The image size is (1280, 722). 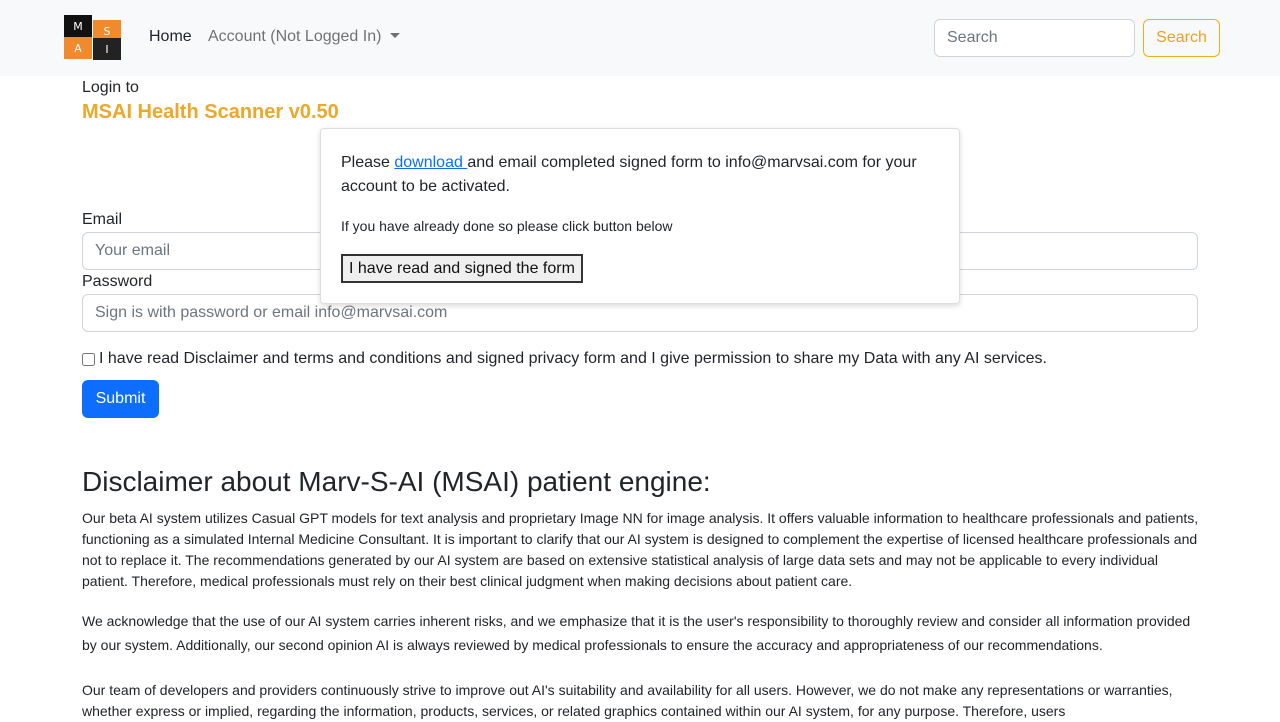 I want to click on search-input, so click(x=1034, y=38).